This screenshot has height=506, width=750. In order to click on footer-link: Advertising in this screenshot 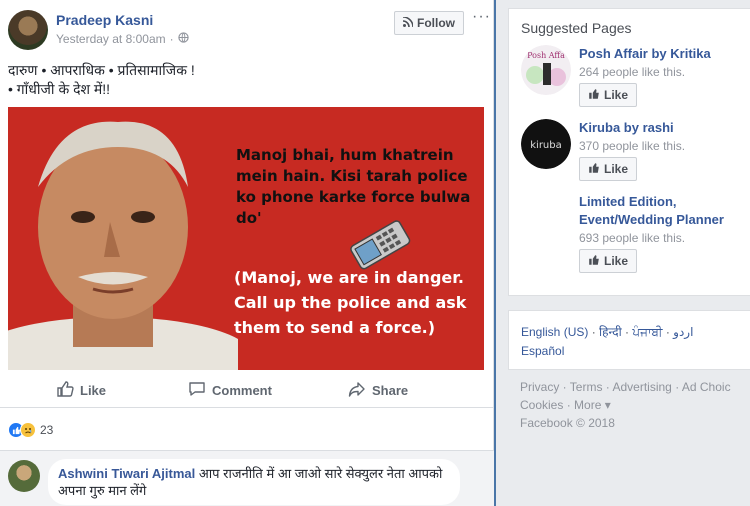, I will do `click(641, 387)`.